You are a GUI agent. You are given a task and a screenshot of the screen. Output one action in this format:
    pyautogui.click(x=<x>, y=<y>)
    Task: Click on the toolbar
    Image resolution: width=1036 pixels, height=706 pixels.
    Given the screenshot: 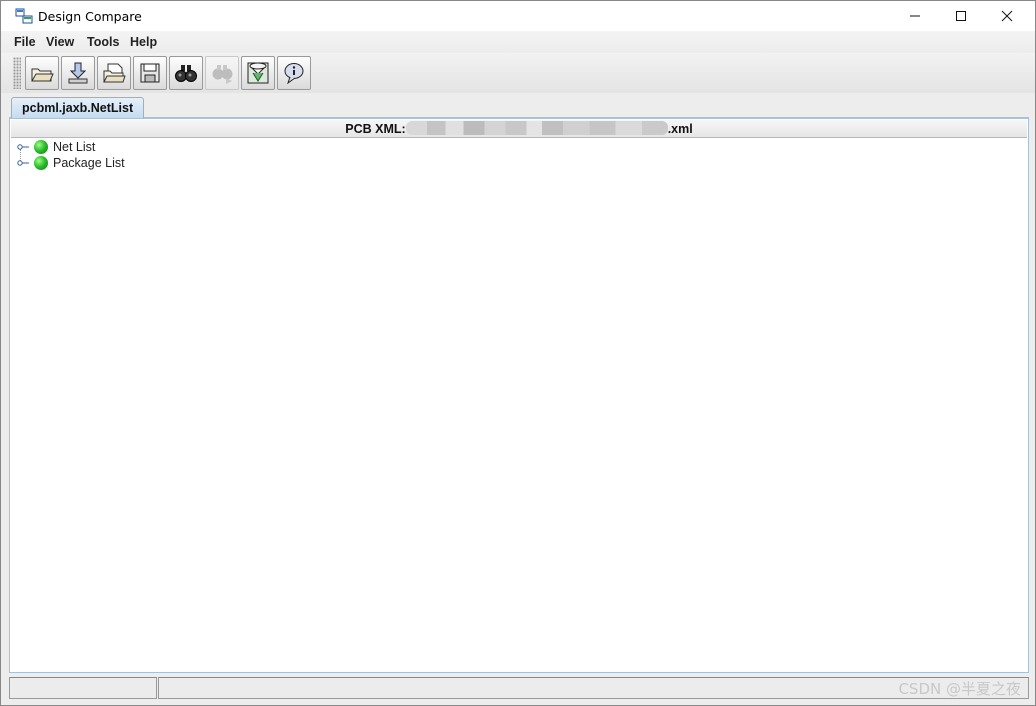 What is the action you would take?
    pyautogui.click(x=518, y=73)
    